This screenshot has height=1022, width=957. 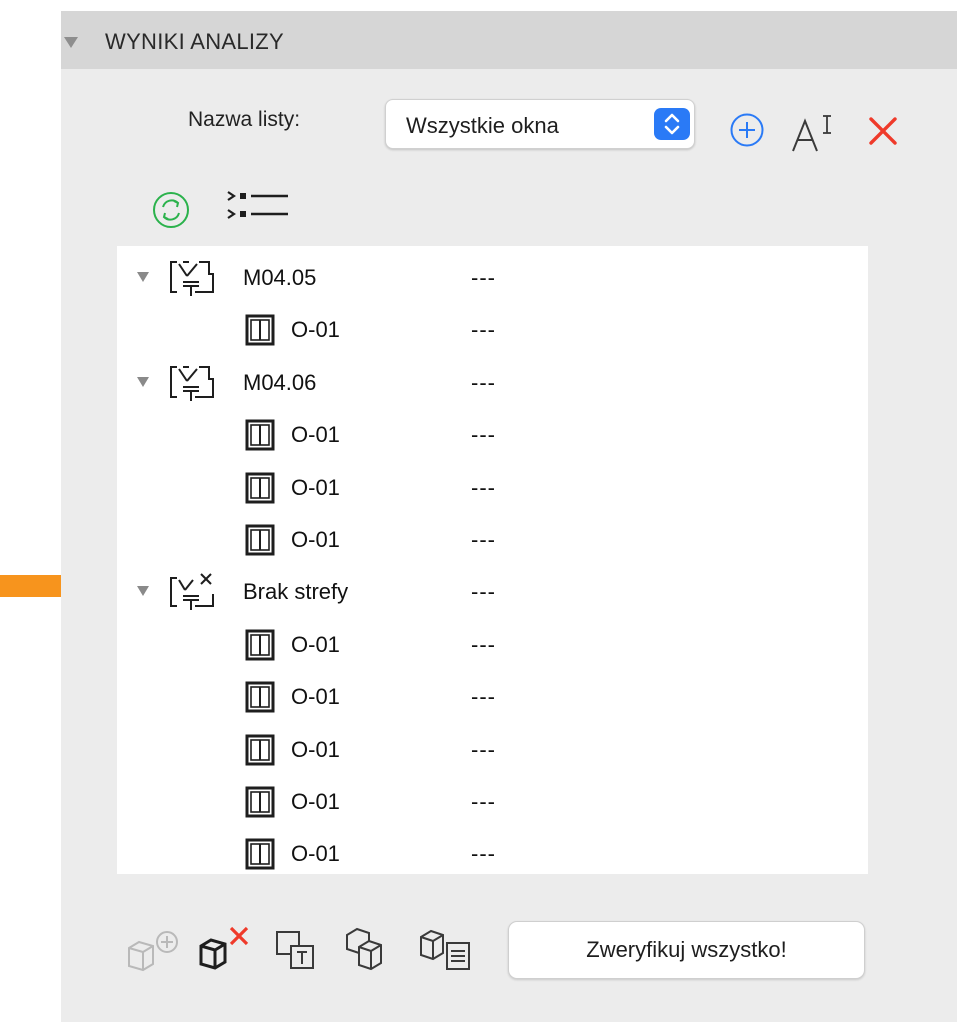 What do you see at coordinates (686, 950) in the screenshot?
I see `verify-all-button: Zweryfikuj wszystko!` at bounding box center [686, 950].